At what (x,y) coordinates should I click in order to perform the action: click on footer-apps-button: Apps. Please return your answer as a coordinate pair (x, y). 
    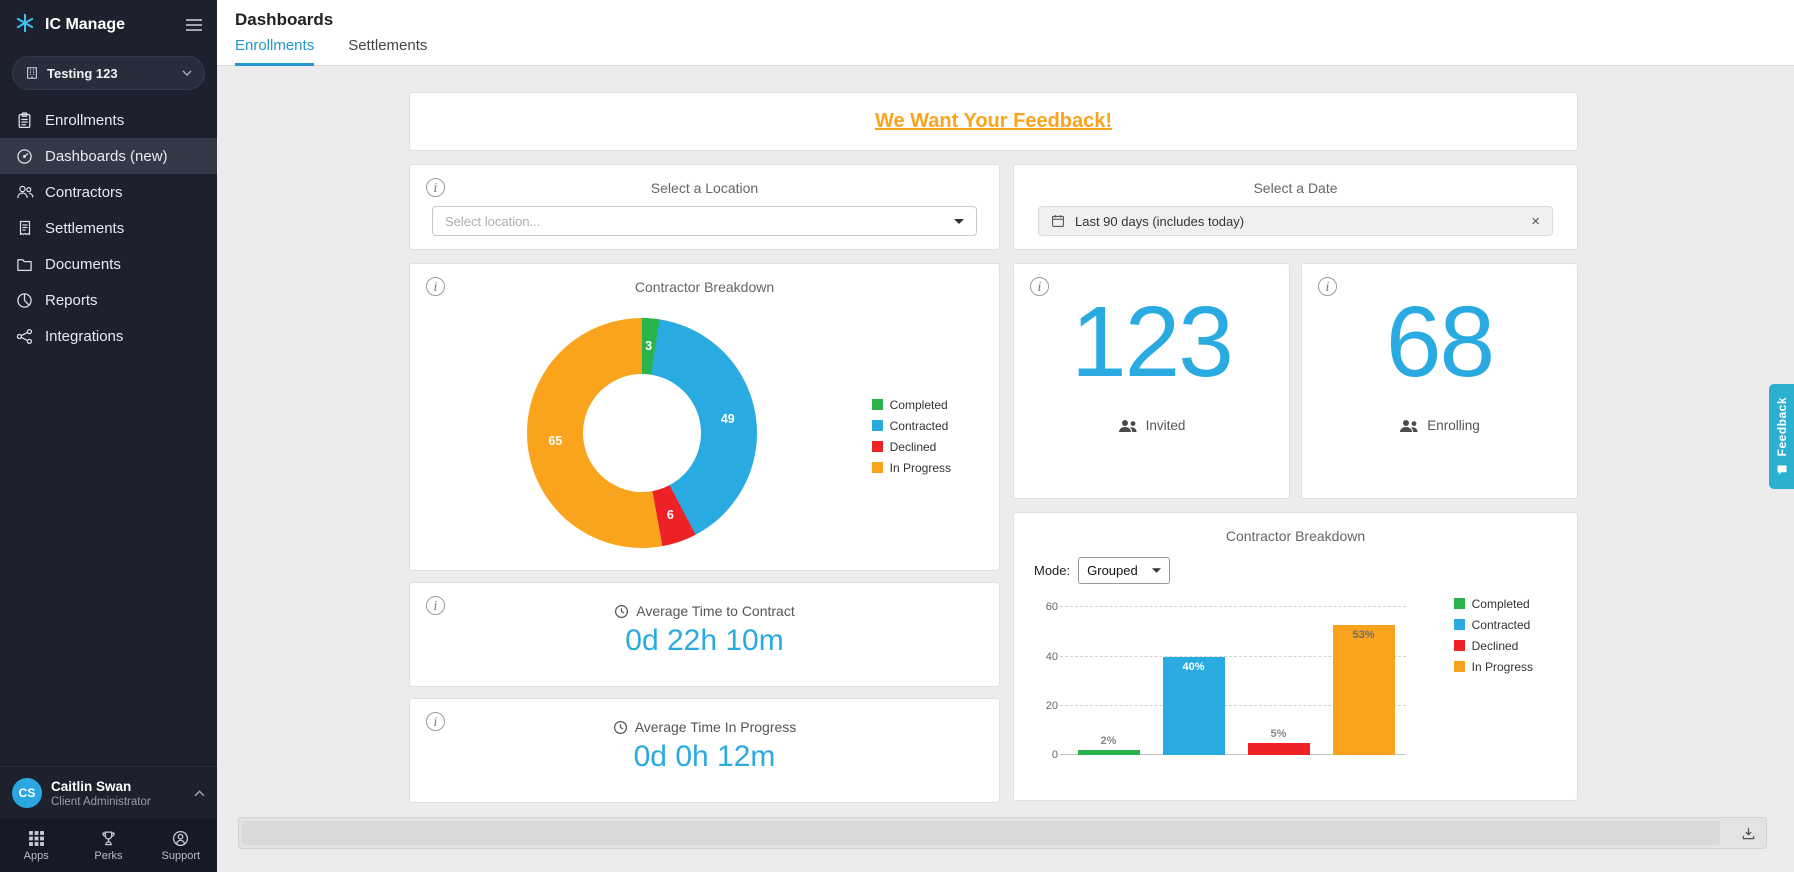
    Looking at the image, I should click on (36, 845).